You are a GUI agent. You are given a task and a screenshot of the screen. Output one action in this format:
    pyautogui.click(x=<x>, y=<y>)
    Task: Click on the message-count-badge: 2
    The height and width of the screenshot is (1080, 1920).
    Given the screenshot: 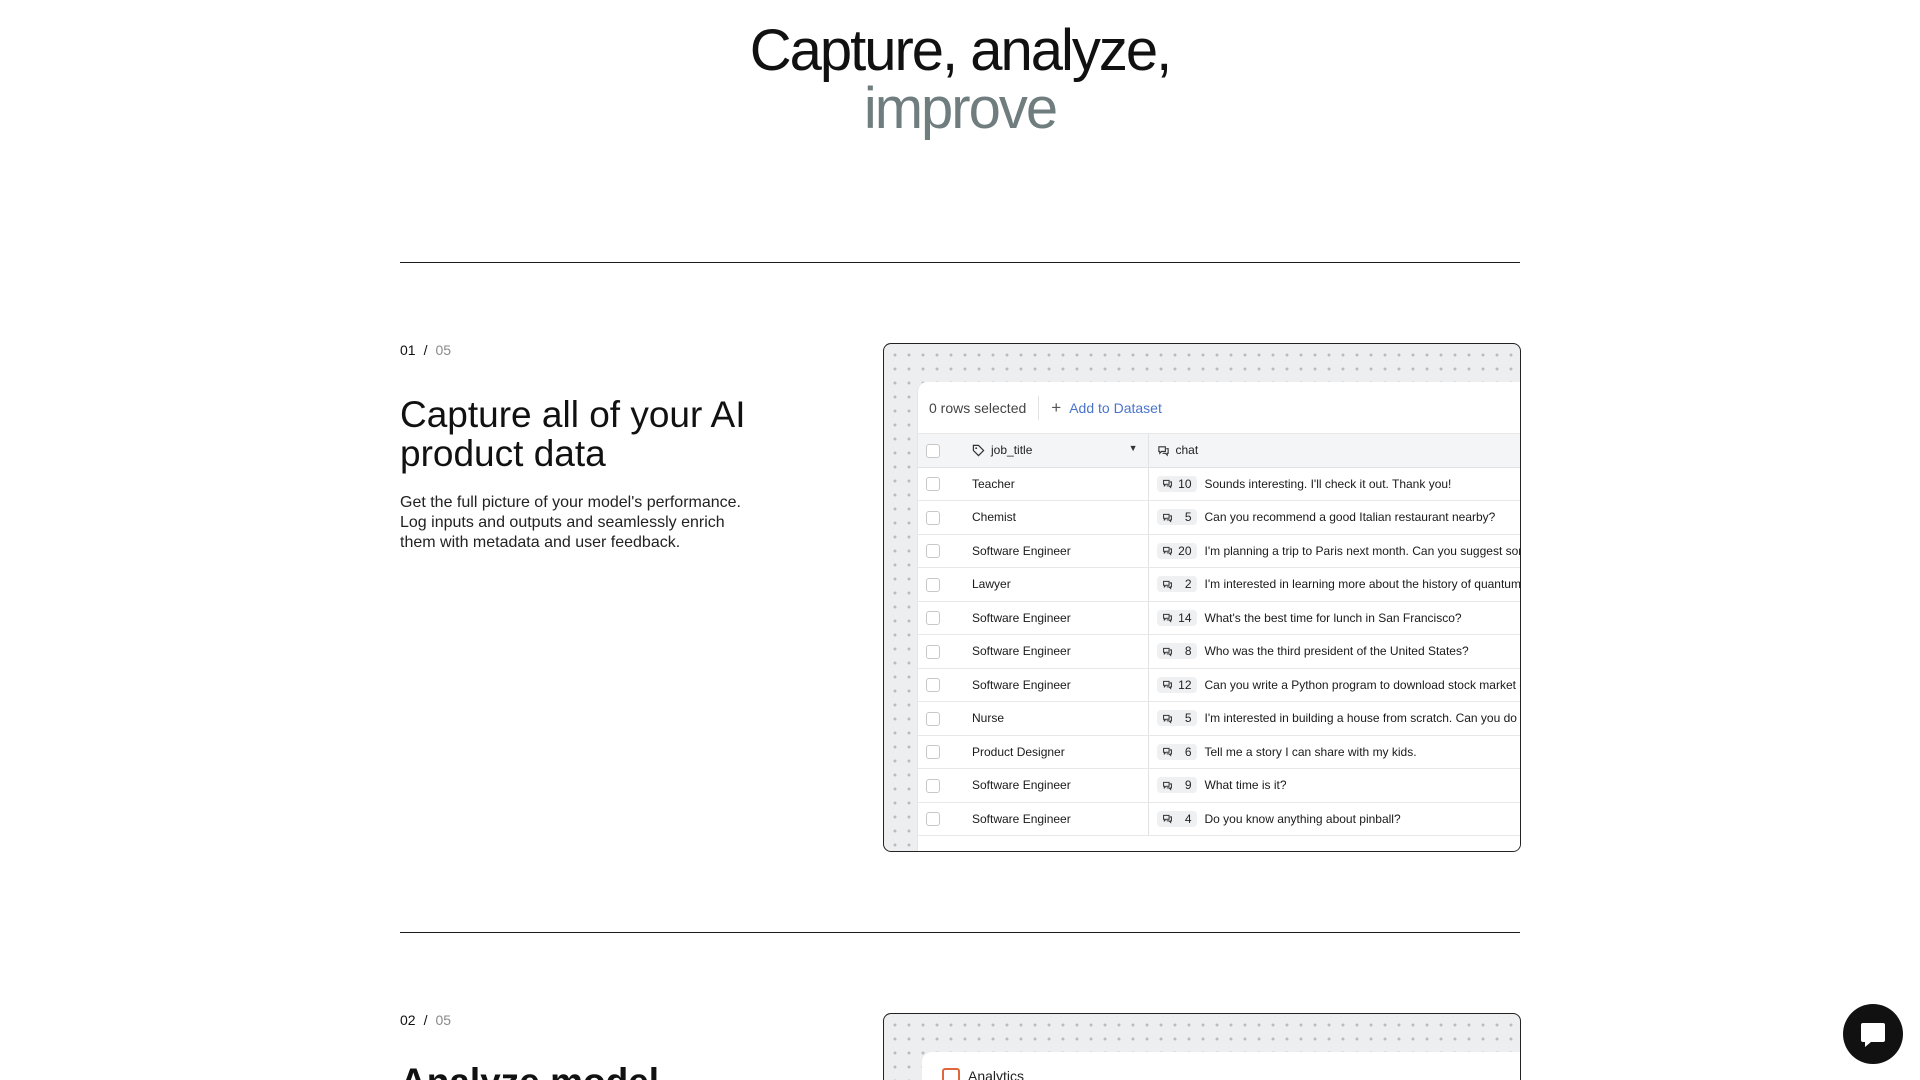 What is the action you would take?
    pyautogui.click(x=1176, y=584)
    